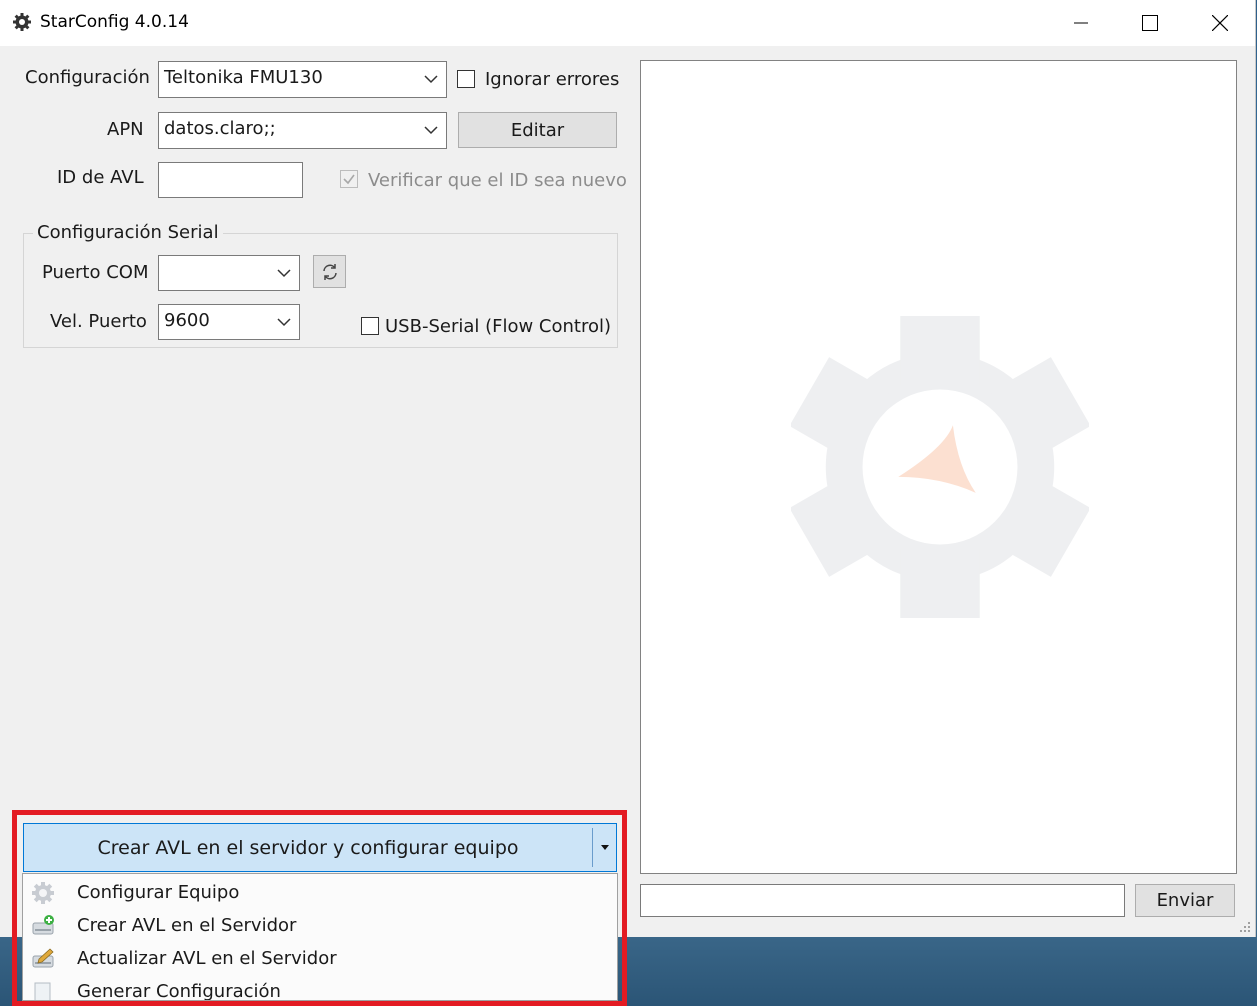 The image size is (1257, 1006). I want to click on menu-item-crear-avl: Crear AVL en el Servidor, so click(320, 925).